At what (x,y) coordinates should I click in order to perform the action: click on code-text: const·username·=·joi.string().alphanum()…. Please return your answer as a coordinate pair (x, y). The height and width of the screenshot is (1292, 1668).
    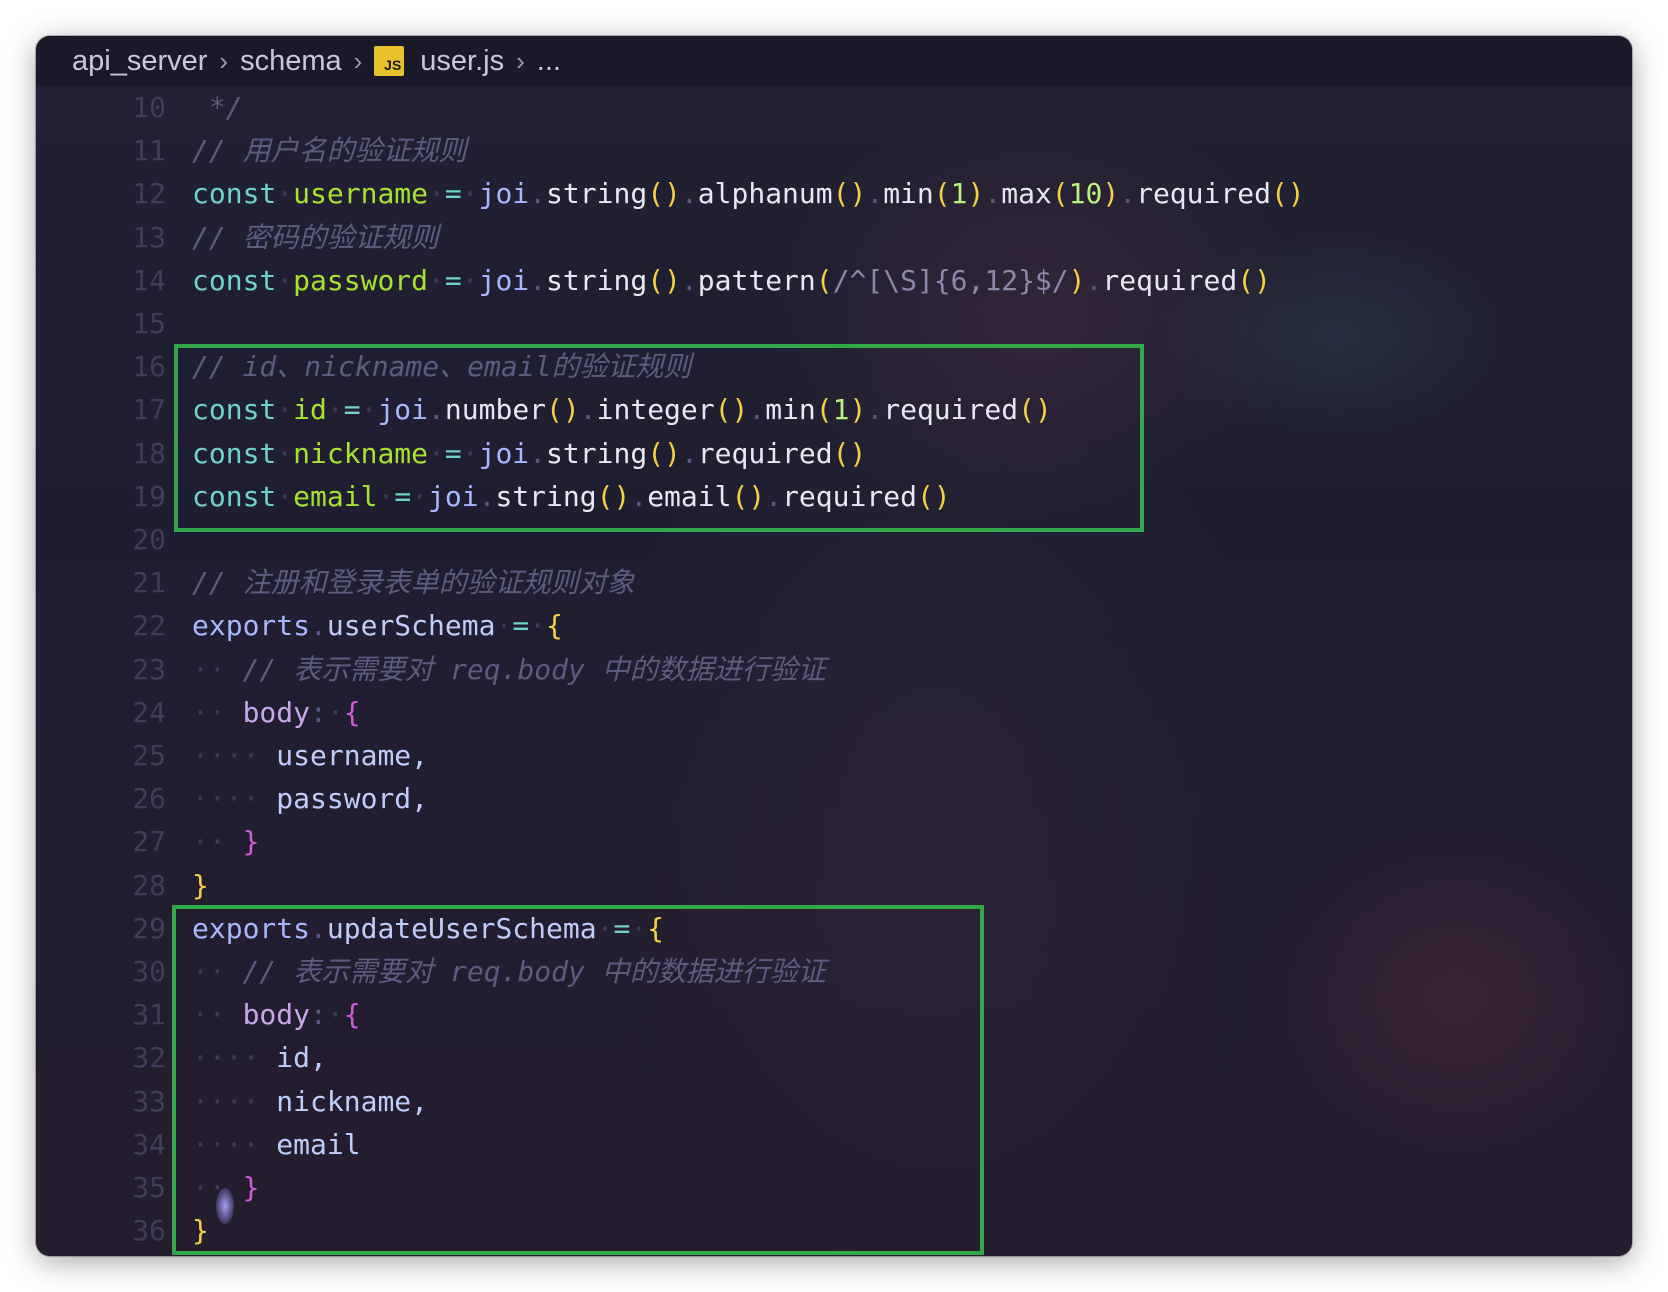
    Looking at the image, I should click on (748, 193).